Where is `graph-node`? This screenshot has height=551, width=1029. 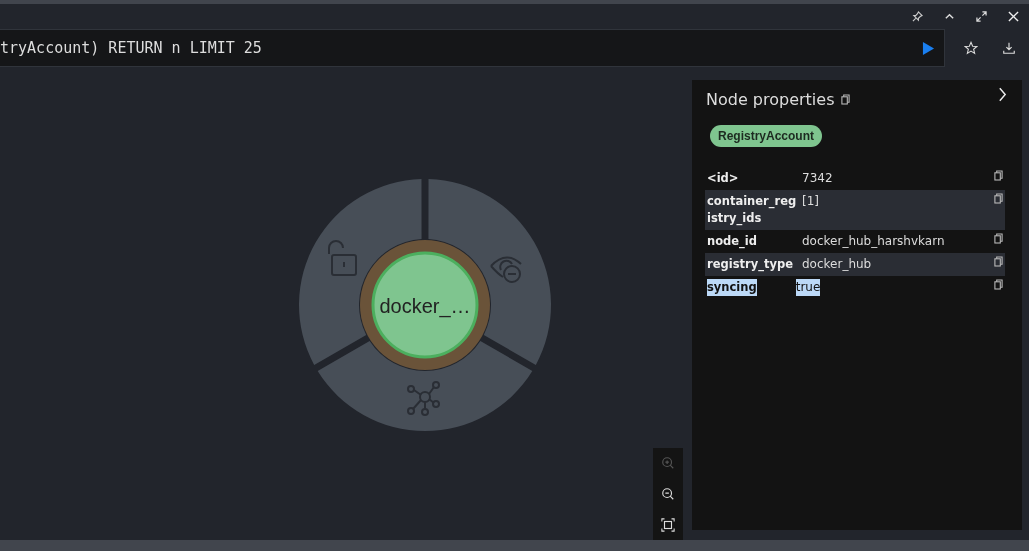 graph-node is located at coordinates (425, 305).